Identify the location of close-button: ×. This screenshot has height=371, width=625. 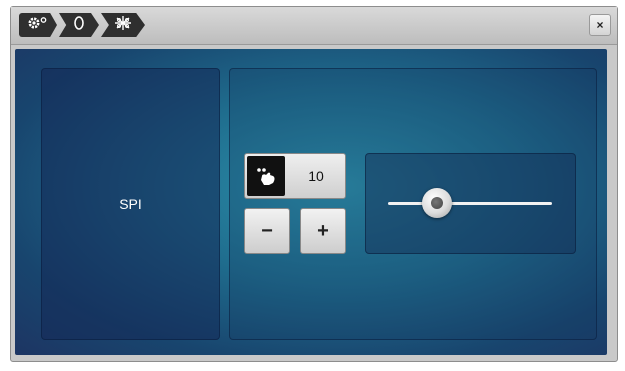
(600, 25).